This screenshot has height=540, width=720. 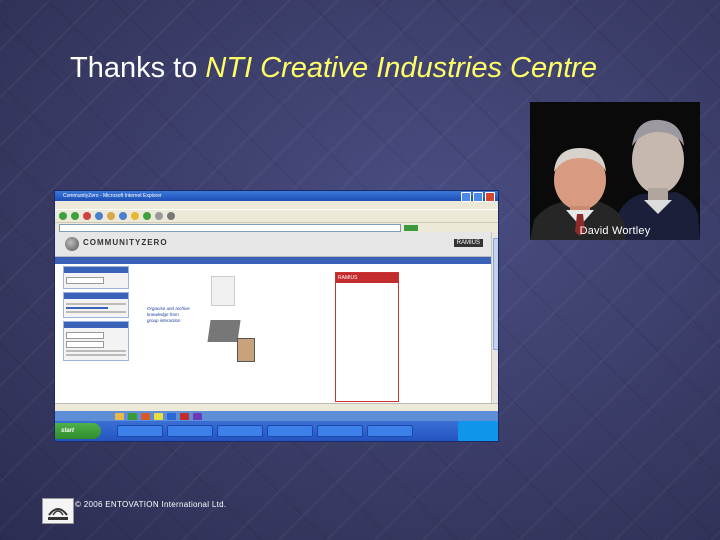 What do you see at coordinates (159, 216) in the screenshot?
I see `mail-icon` at bounding box center [159, 216].